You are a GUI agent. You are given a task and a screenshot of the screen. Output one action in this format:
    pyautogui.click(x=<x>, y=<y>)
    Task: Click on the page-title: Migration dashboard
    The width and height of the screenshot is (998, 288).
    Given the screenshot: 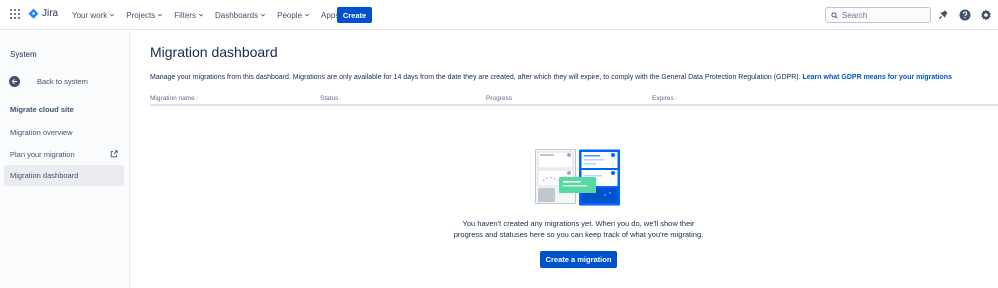 What is the action you would take?
    pyautogui.click(x=214, y=52)
    